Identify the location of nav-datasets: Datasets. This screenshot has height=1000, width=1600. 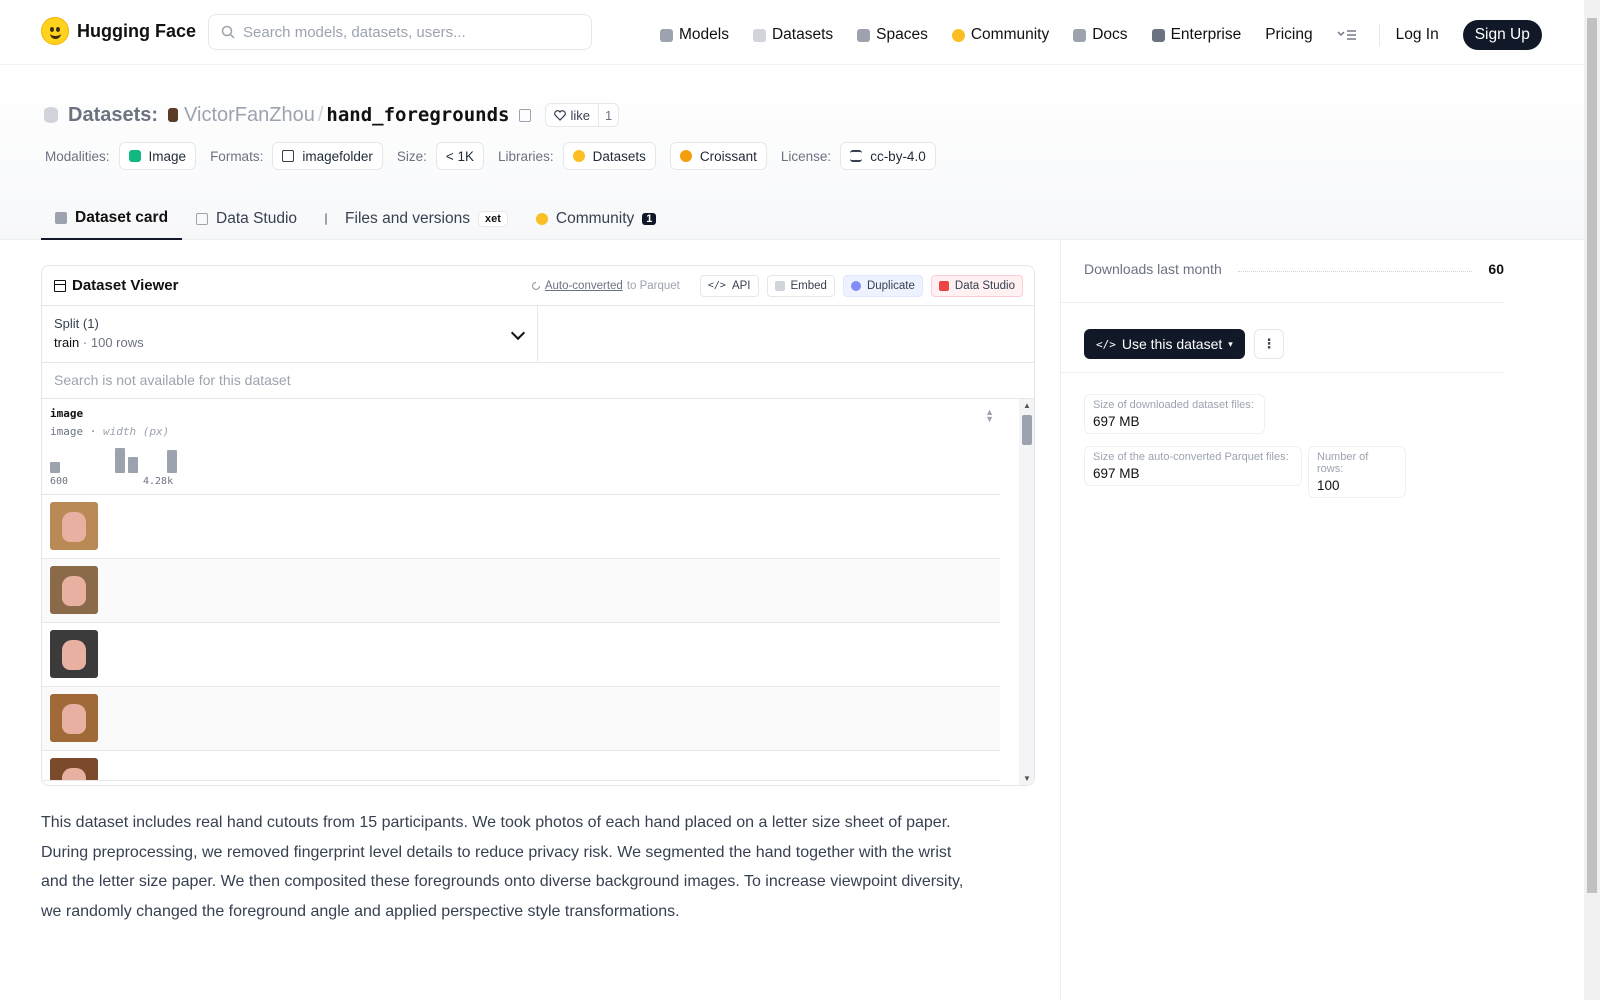
(792, 35).